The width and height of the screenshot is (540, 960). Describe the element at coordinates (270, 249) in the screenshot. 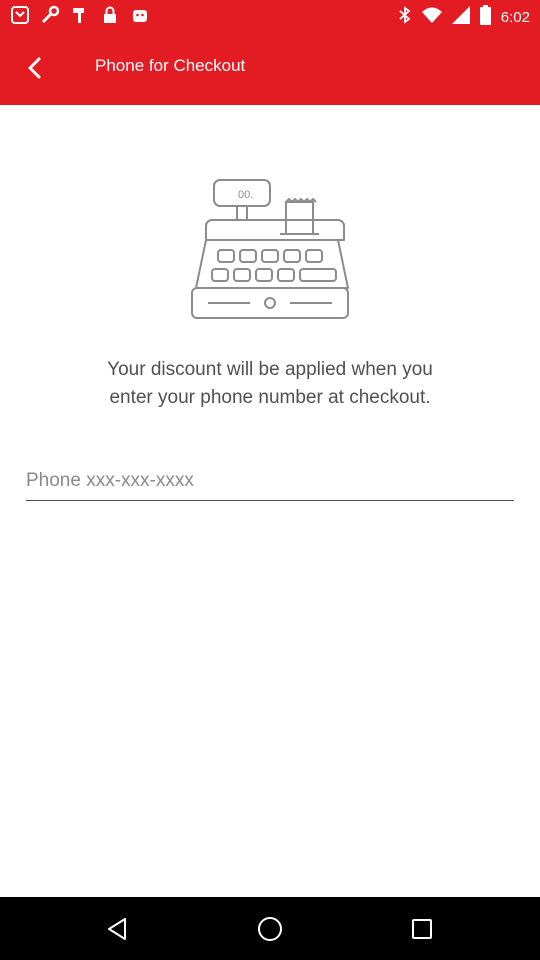

I see `cash-register-icon: 00.` at that location.